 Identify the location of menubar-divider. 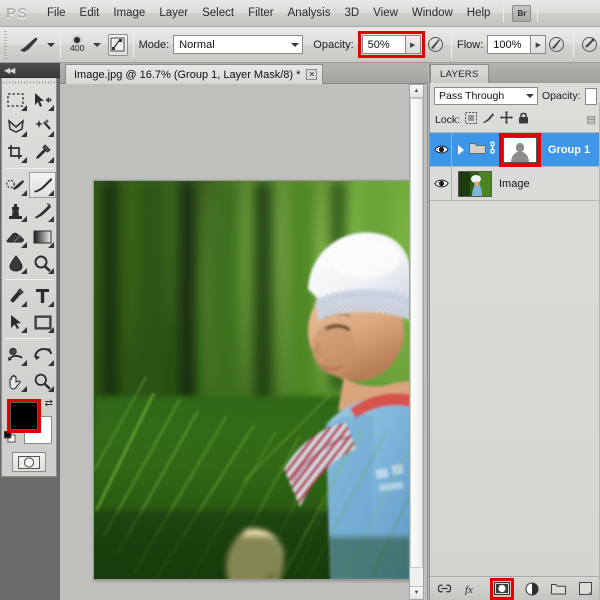
(504, 13).